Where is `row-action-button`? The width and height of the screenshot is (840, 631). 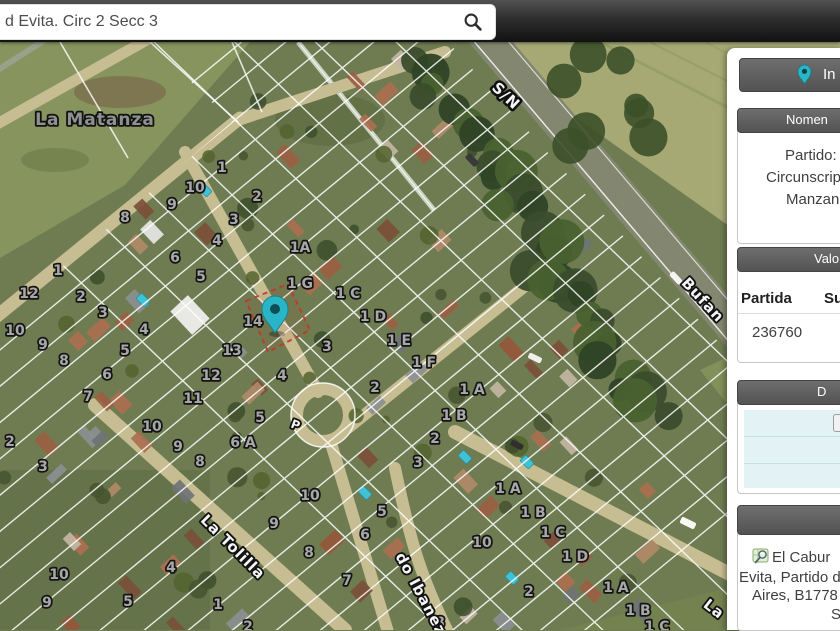 row-action-button is located at coordinates (836, 423).